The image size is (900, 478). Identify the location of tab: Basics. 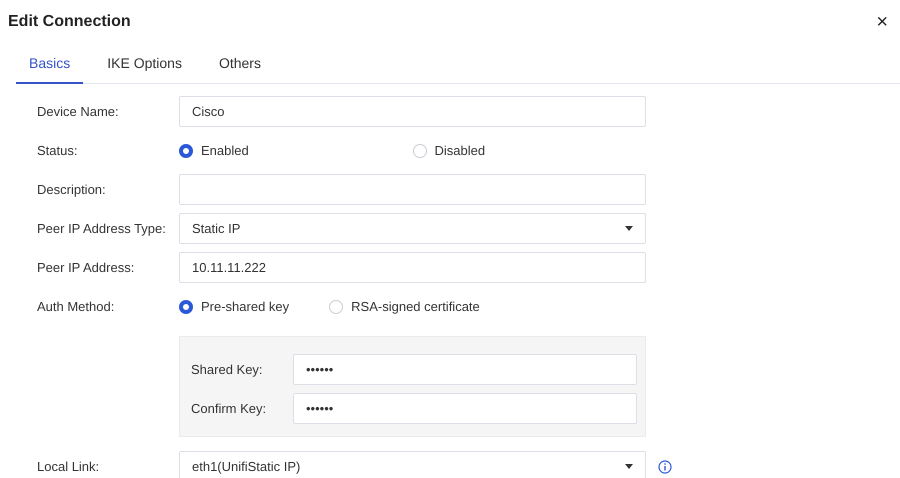
(50, 64).